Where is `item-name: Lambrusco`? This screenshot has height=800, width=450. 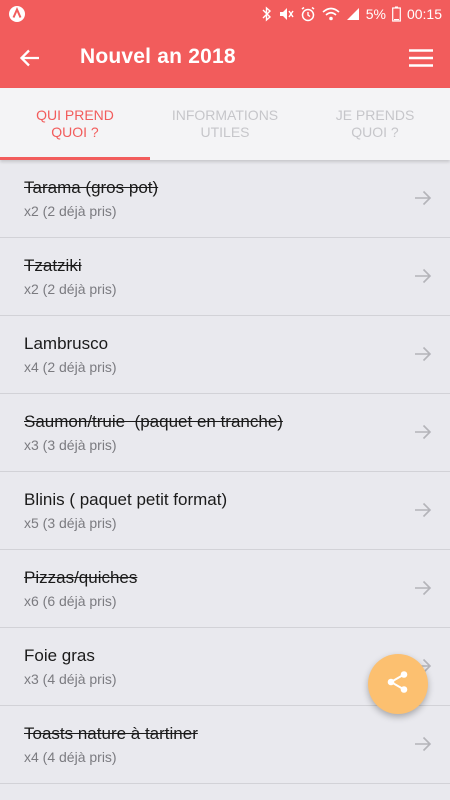 item-name: Lambrusco is located at coordinates (66, 343).